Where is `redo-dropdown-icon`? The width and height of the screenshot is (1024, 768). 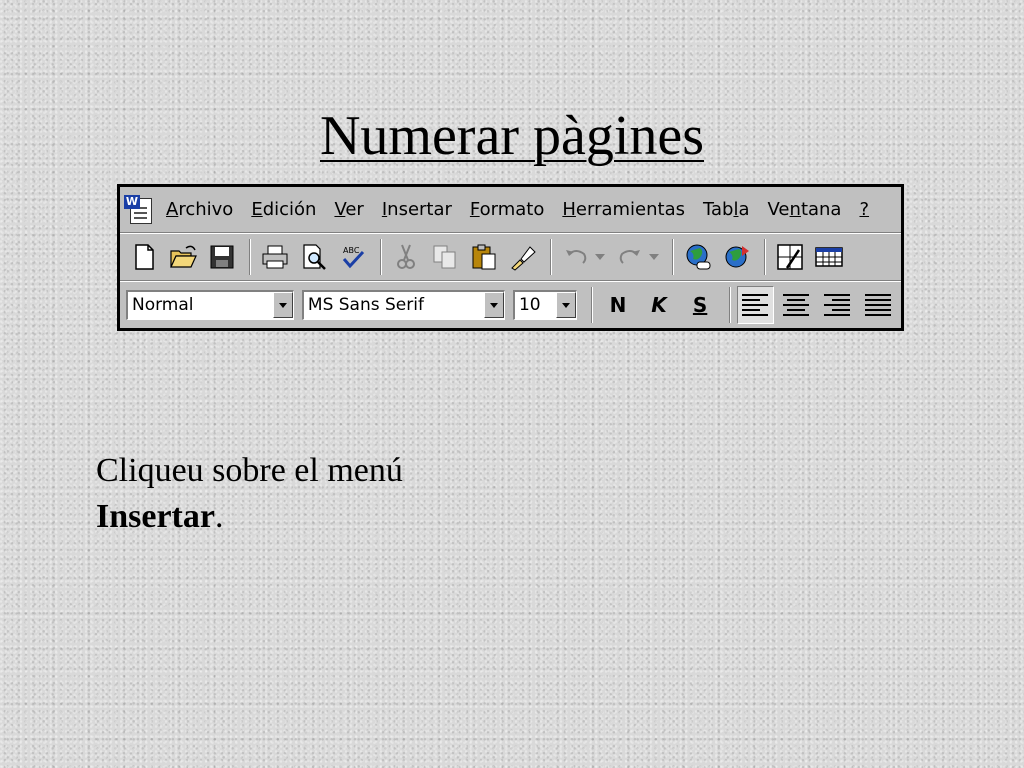
redo-dropdown-icon is located at coordinates (654, 257).